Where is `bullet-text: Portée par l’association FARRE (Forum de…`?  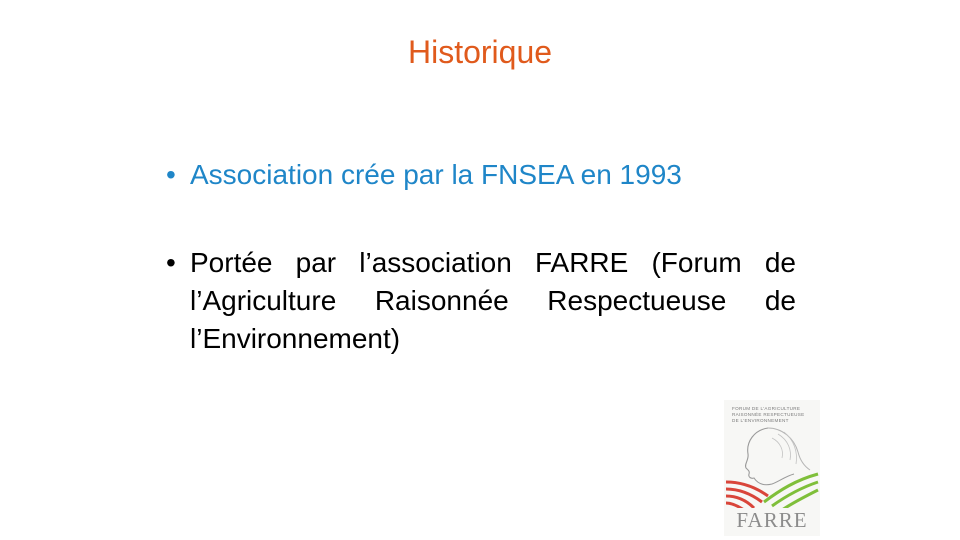
bullet-text: Portée par l’association FARRE (Forum de… is located at coordinates (493, 300).